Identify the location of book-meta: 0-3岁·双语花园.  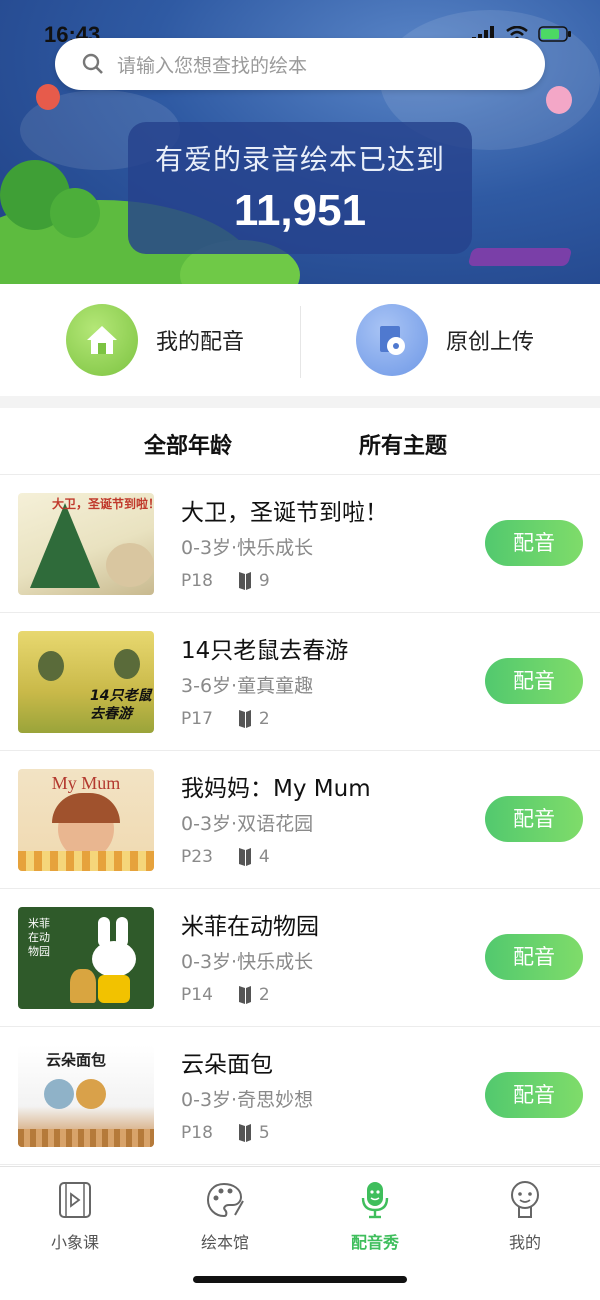
(247, 824).